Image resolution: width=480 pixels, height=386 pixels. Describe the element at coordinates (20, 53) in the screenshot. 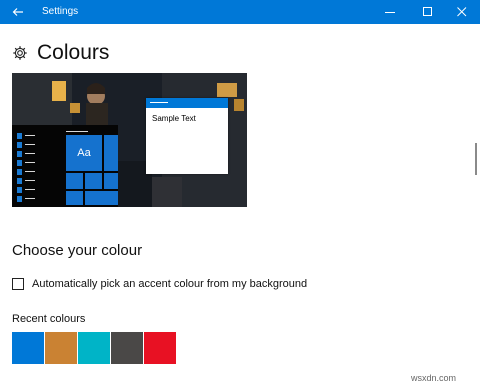

I see `gear-icon` at that location.